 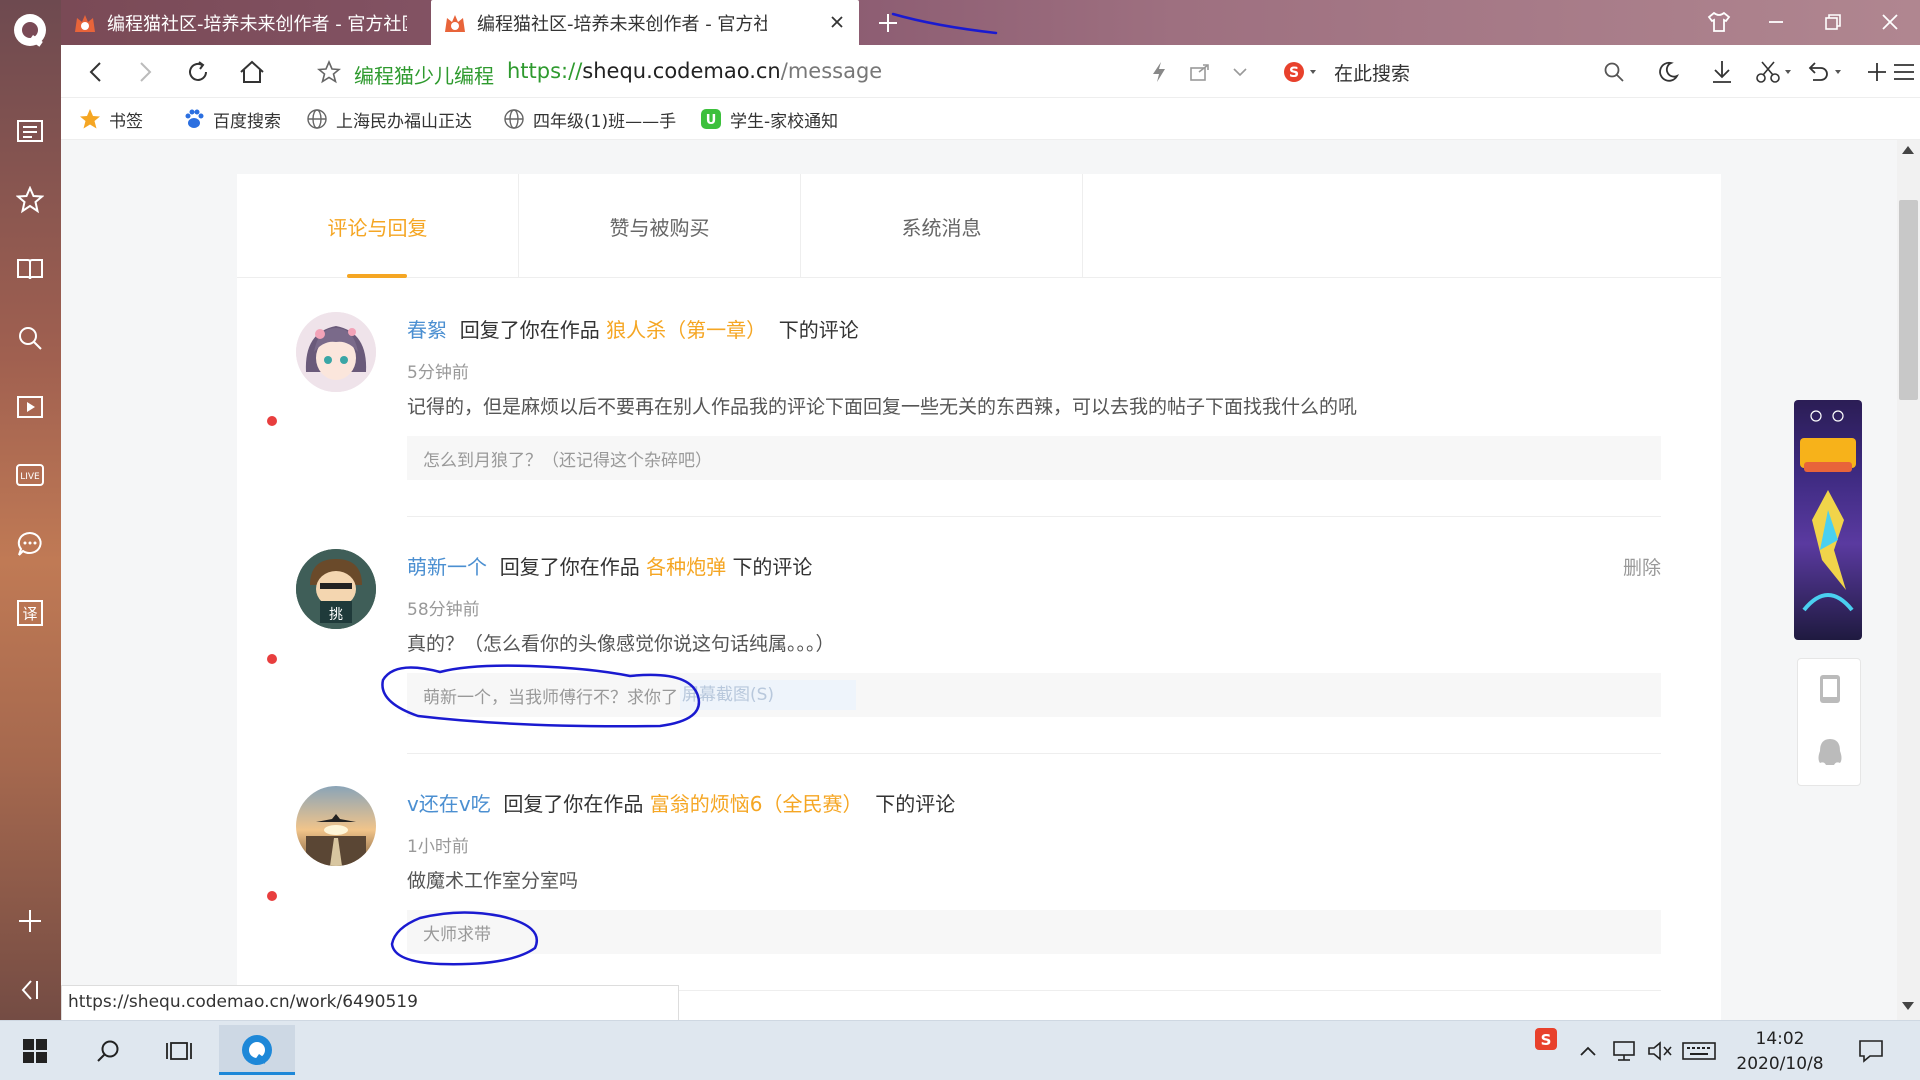 What do you see at coordinates (1890, 22) in the screenshot?
I see `close-window-icon` at bounding box center [1890, 22].